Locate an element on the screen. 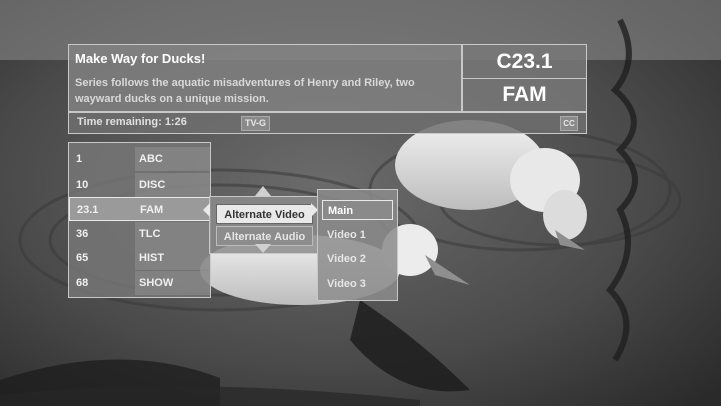 Image resolution: width=721 pixels, height=406 pixels. scroll-down-arrow-icon is located at coordinates (263, 248).